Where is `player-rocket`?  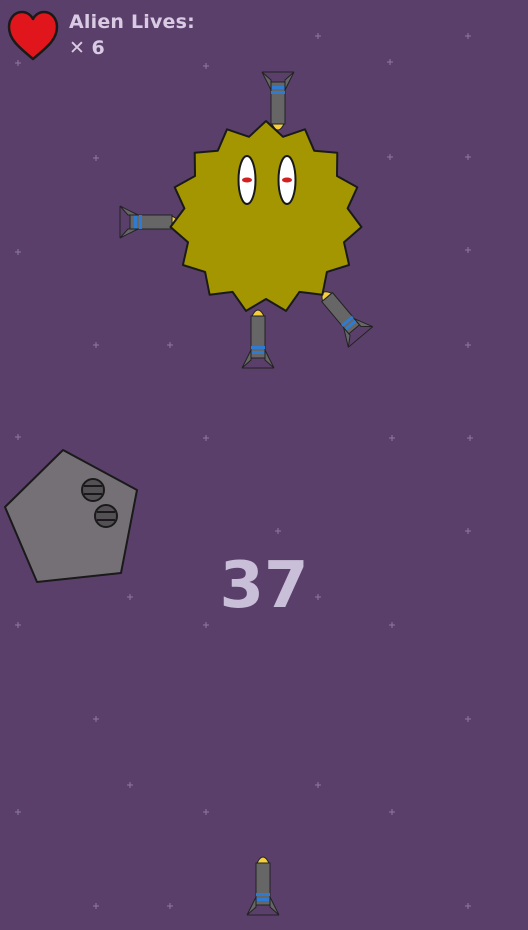 player-rocket is located at coordinates (263, 886).